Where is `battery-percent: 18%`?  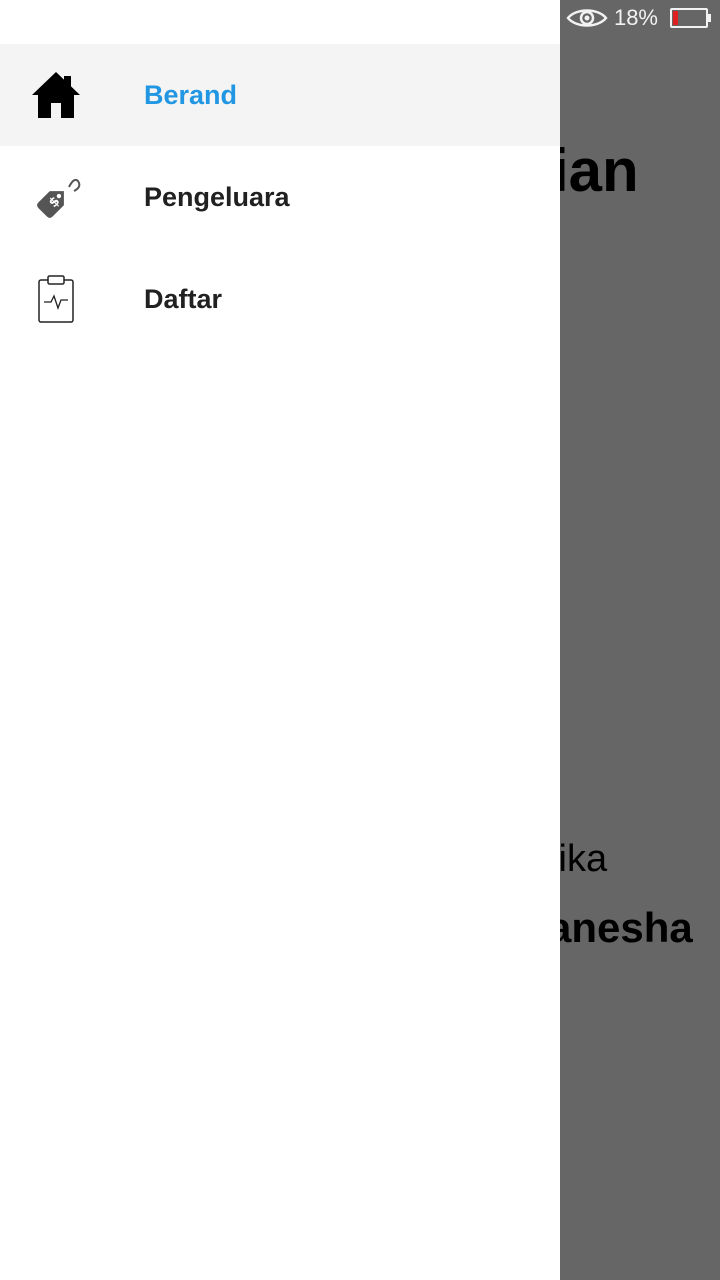 battery-percent: 18% is located at coordinates (635, 17).